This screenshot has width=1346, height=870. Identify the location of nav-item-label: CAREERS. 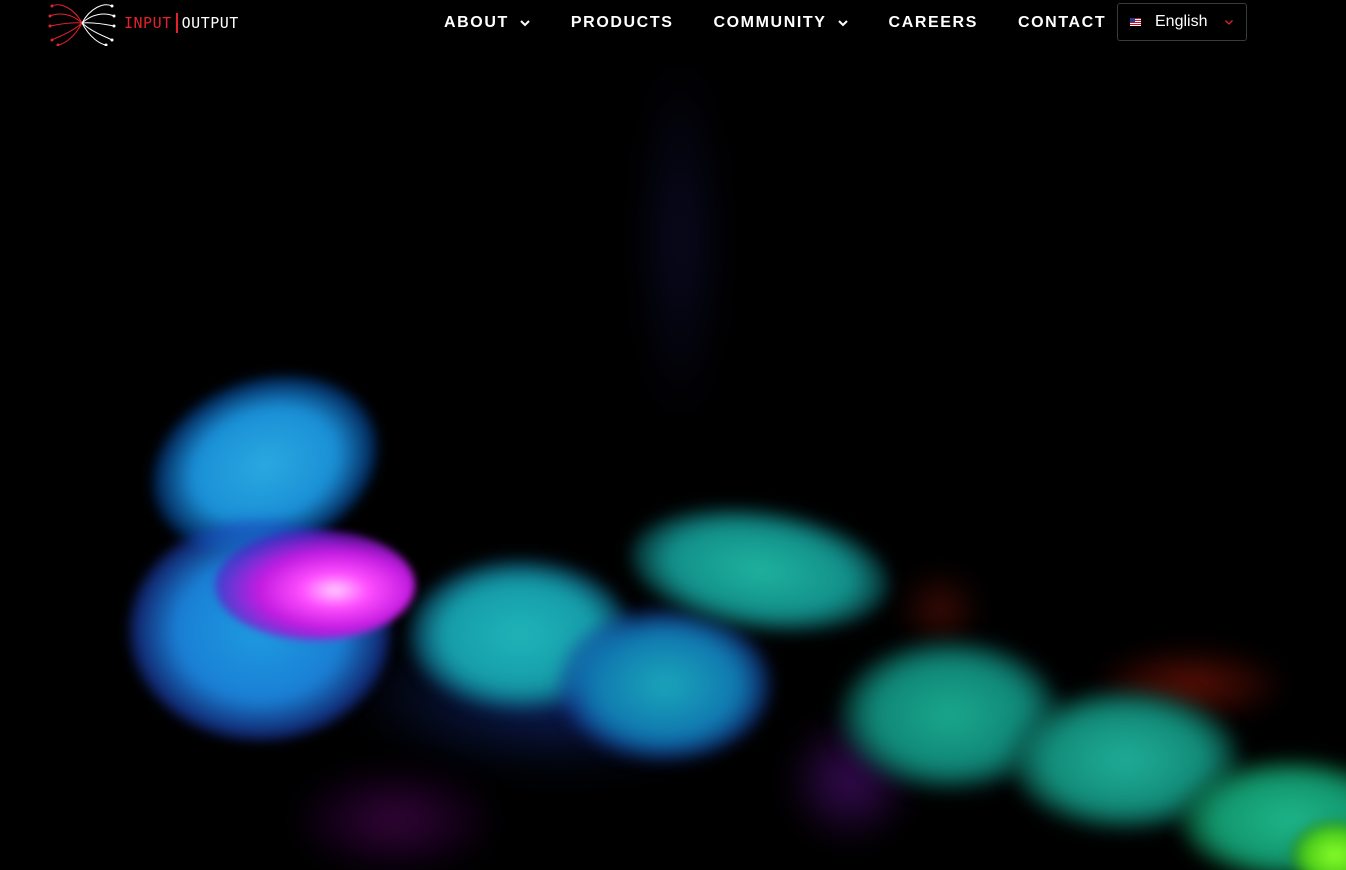
(933, 22).